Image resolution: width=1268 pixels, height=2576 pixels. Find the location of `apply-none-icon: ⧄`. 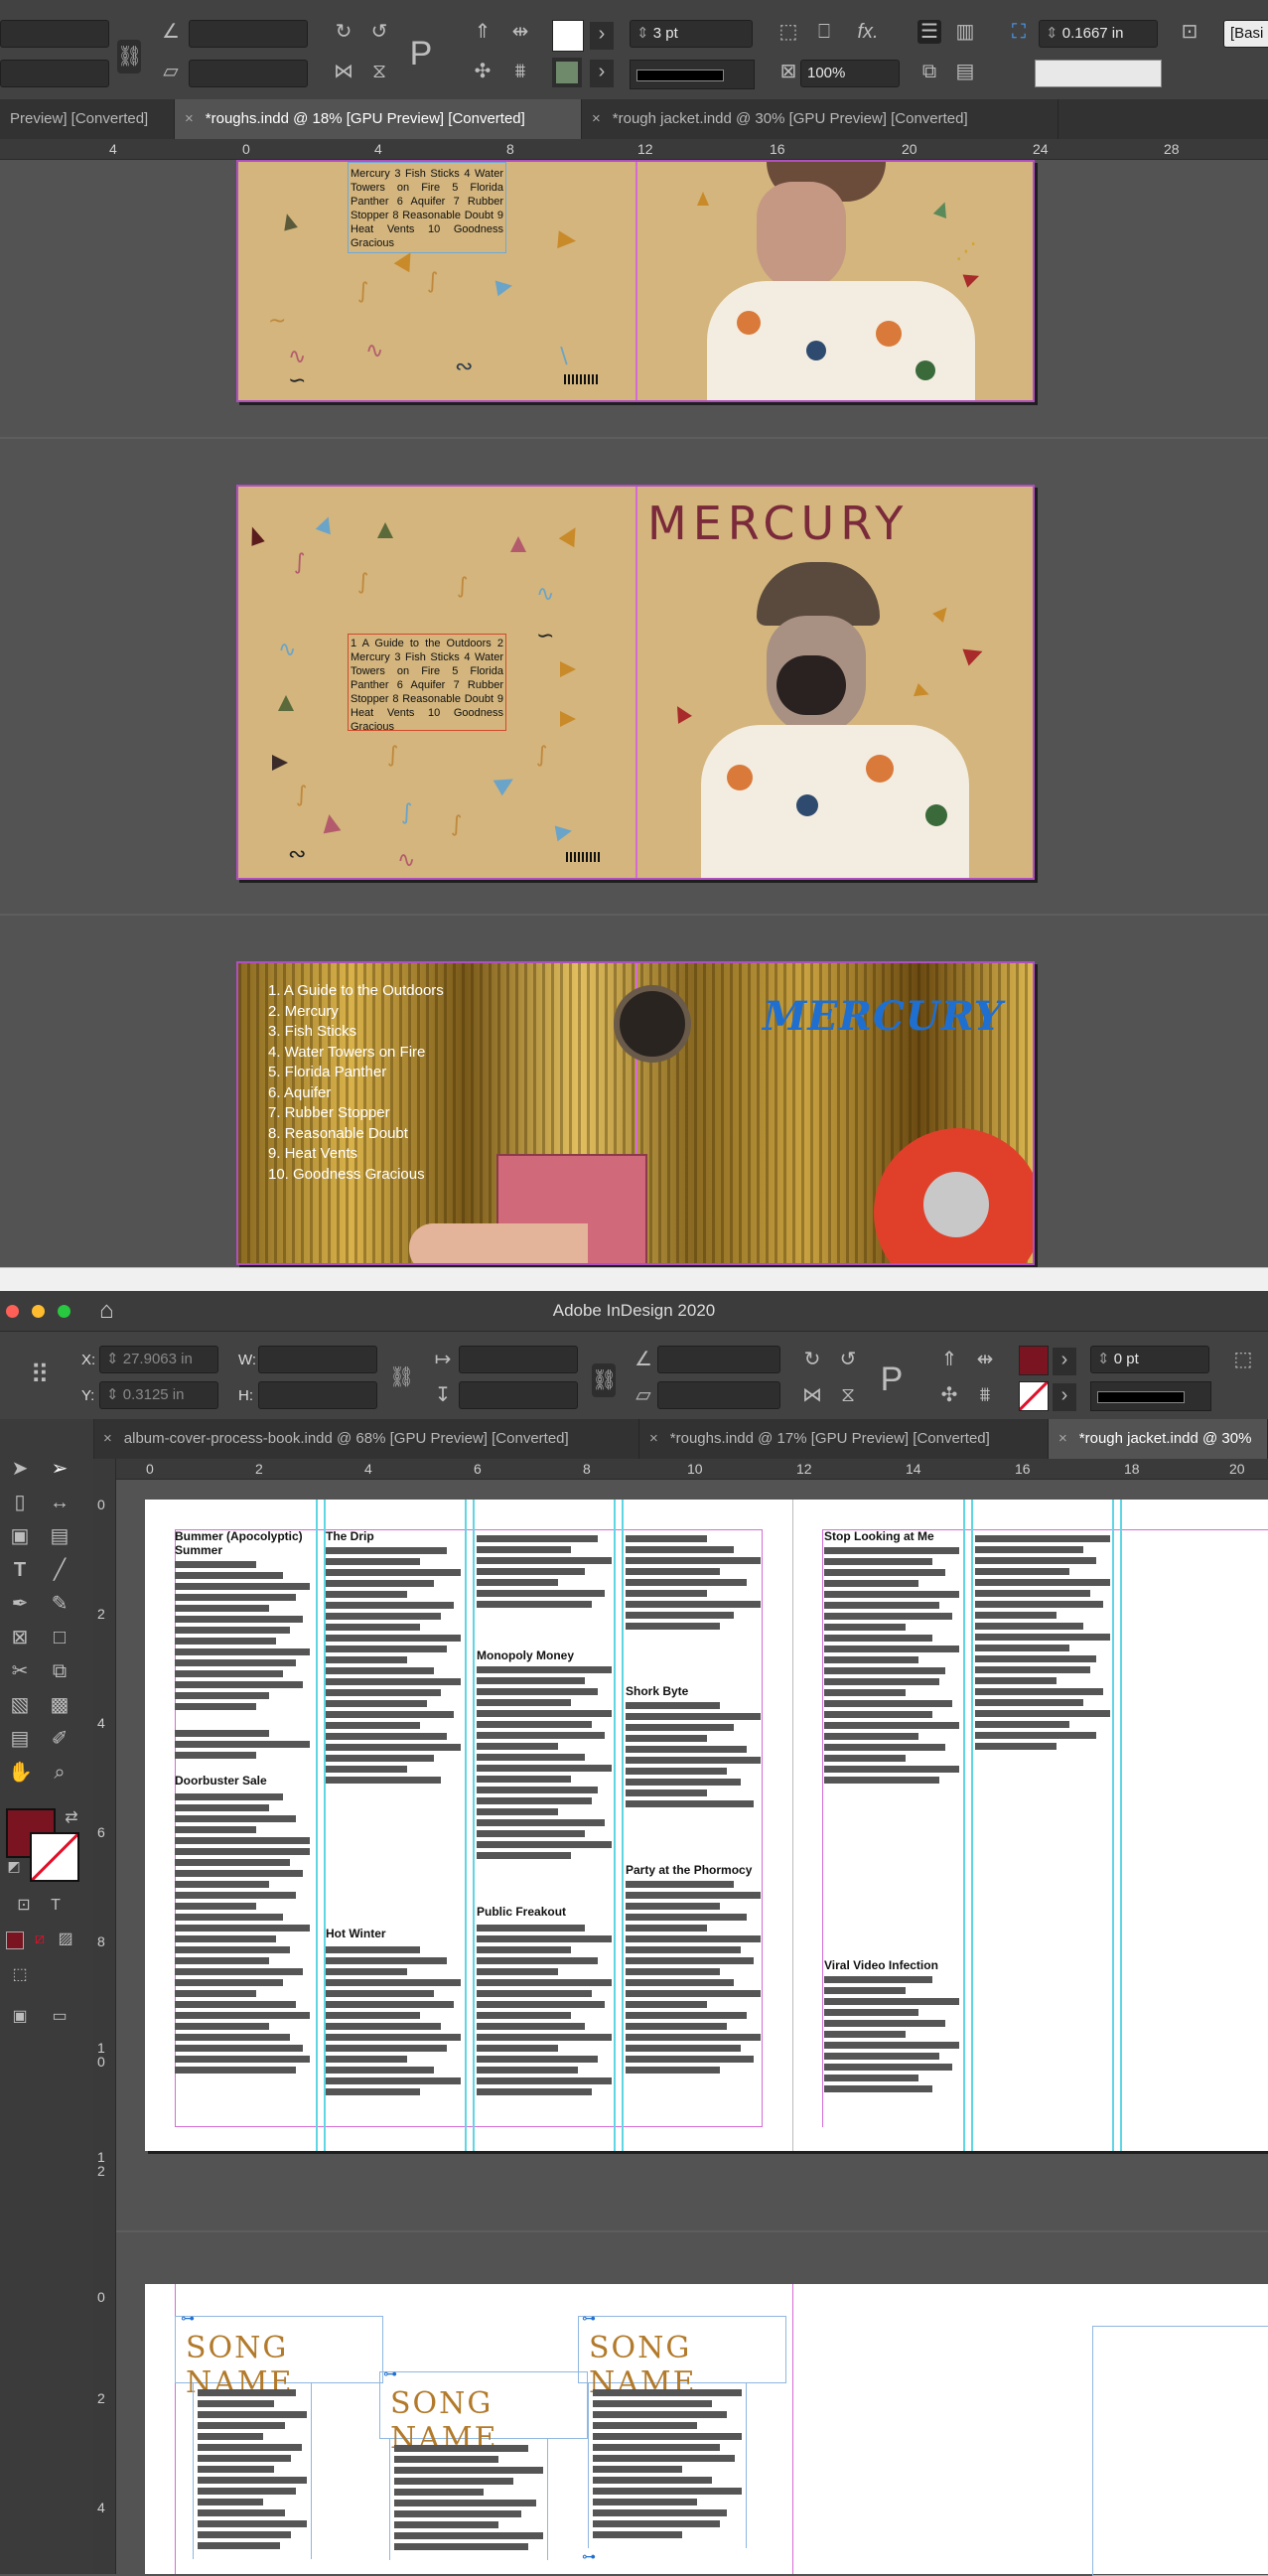

apply-none-icon: ⧄ is located at coordinates (40, 1940).